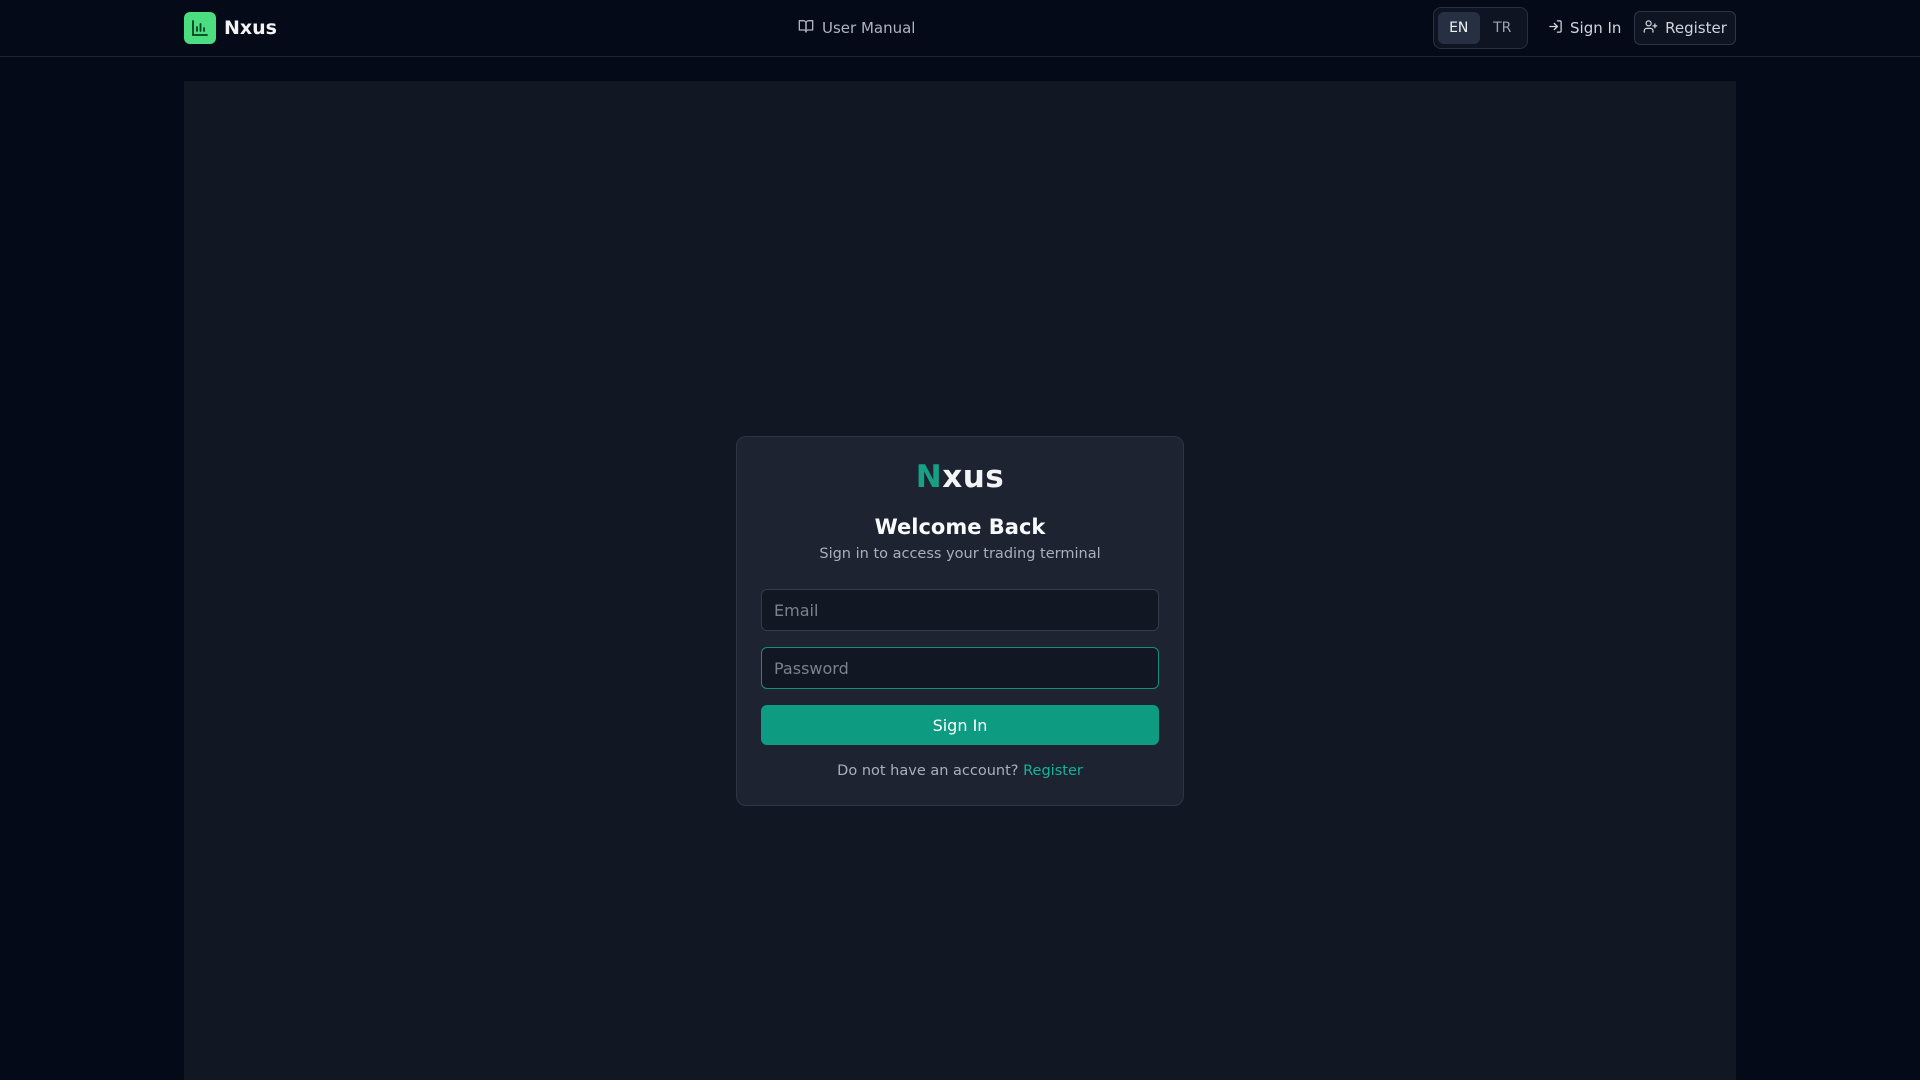  What do you see at coordinates (1555, 28) in the screenshot?
I see `log-in-icon` at bounding box center [1555, 28].